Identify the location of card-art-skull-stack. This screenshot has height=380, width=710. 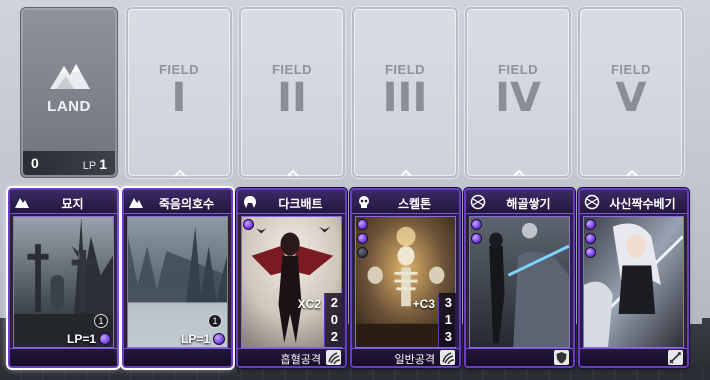
(519, 282).